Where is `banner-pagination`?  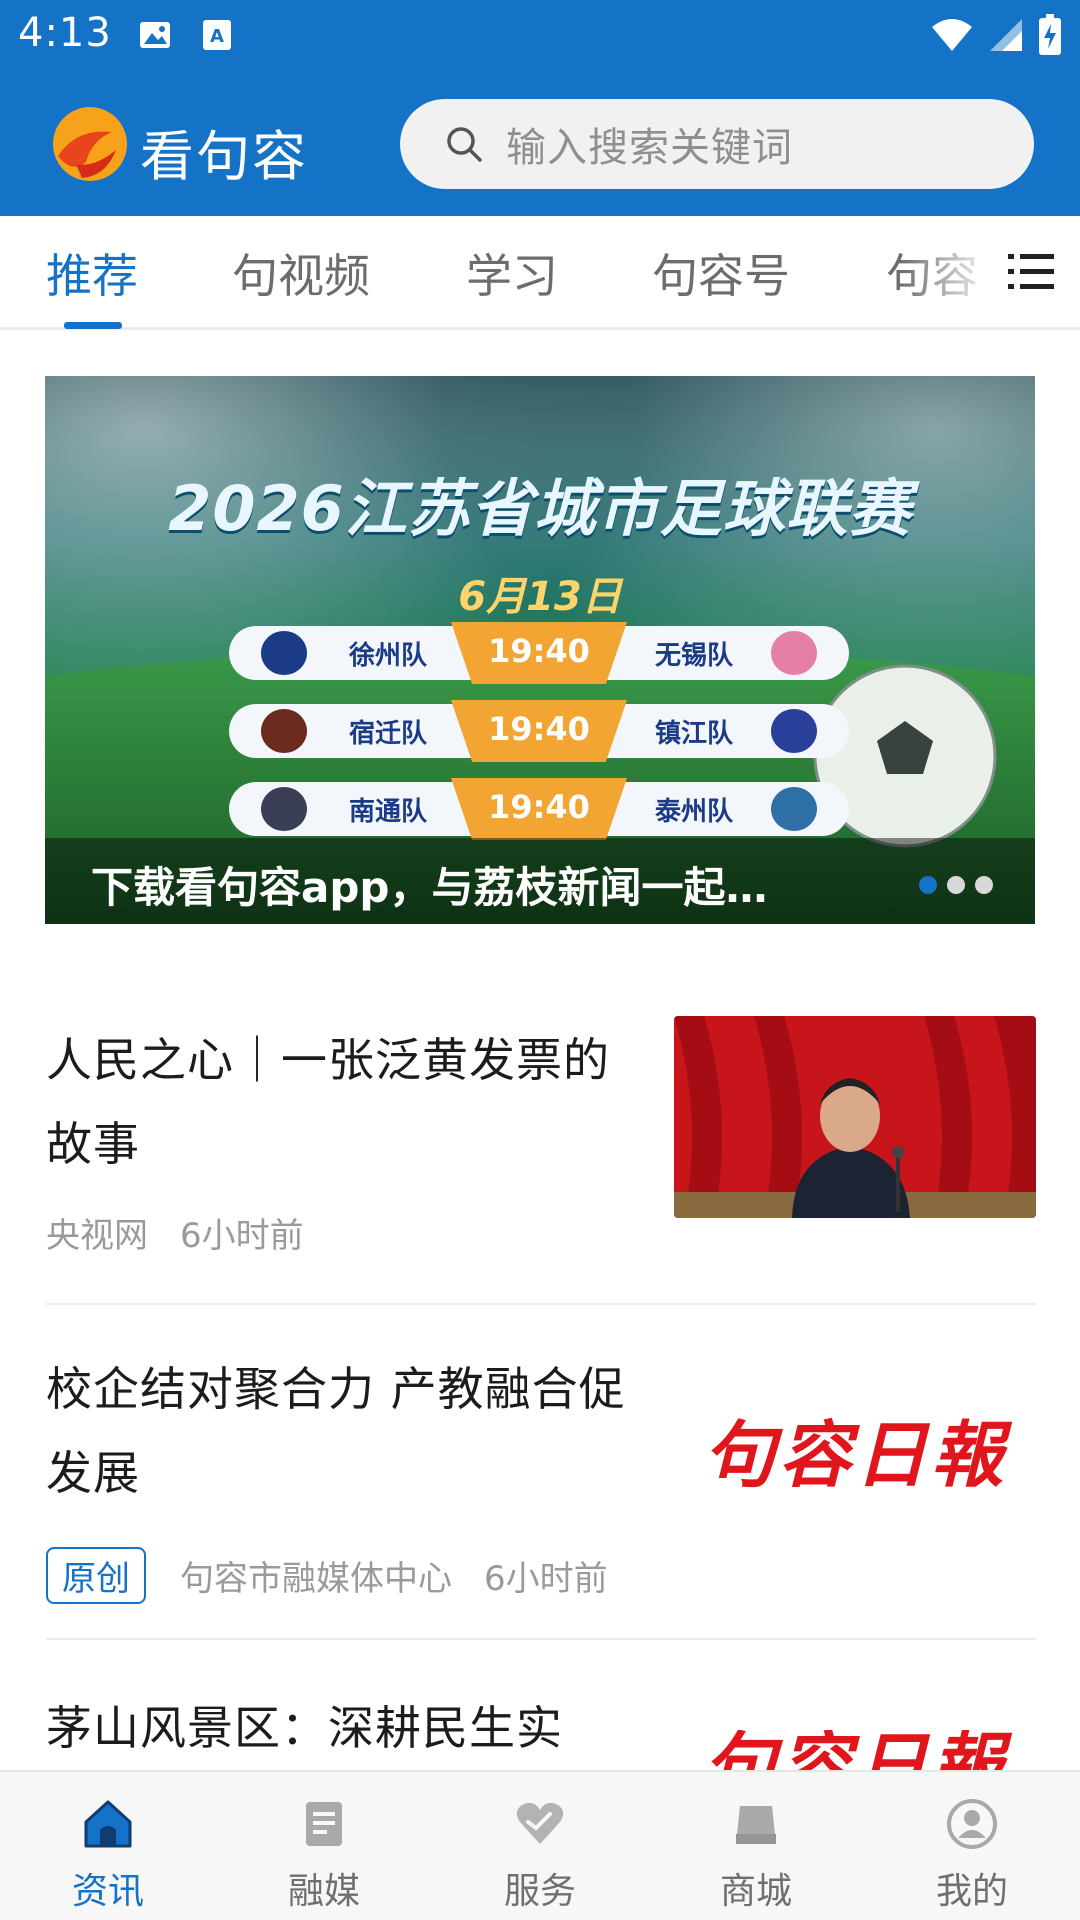
banner-pagination is located at coordinates (956, 885).